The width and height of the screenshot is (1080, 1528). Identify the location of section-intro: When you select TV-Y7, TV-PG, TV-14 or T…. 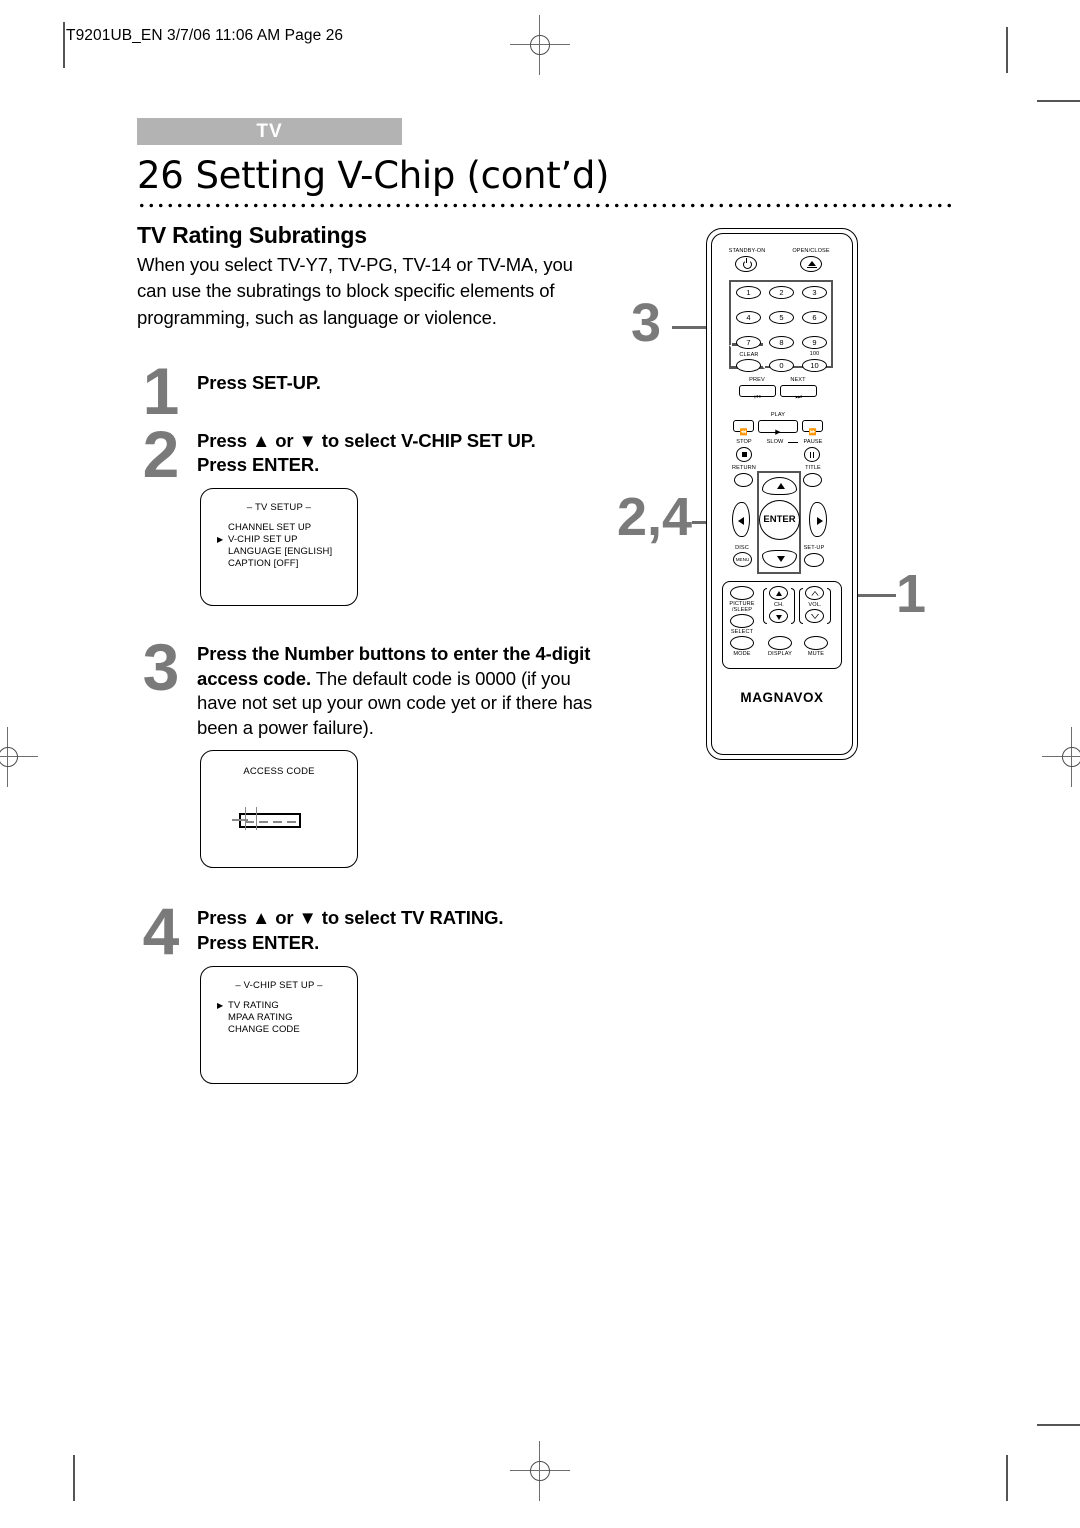
(355, 291).